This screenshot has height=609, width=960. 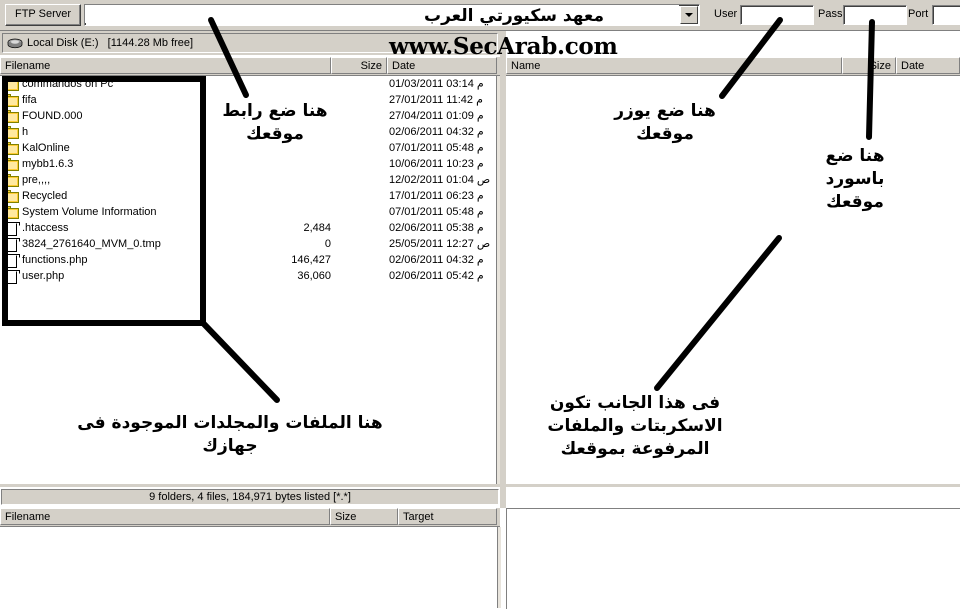 What do you see at coordinates (503, 46) in the screenshot?
I see `brand-website-url: www.SecArab.com` at bounding box center [503, 46].